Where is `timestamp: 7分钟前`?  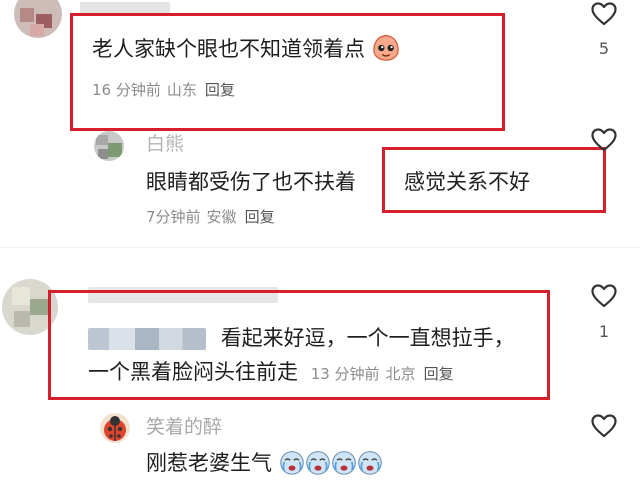
timestamp: 7分钟前 is located at coordinates (173, 217).